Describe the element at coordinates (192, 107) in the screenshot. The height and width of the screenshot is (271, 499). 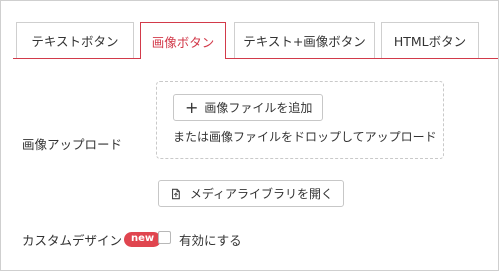
I see `plus-icon: +` at that location.